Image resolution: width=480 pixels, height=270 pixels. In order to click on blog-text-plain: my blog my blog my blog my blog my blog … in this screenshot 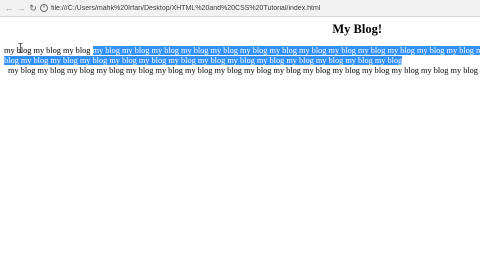, I will do `click(243, 70)`.